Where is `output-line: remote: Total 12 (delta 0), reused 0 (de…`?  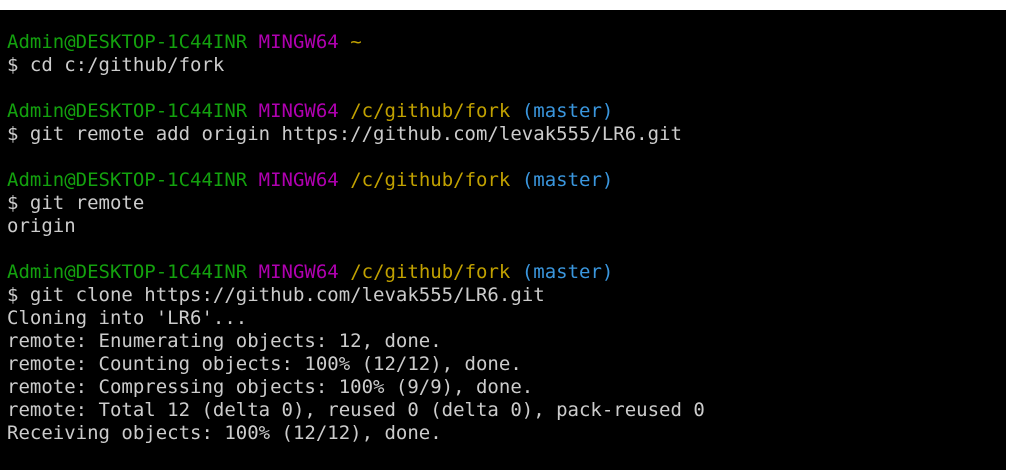 output-line: remote: Total 12 (delta 0), reused 0 (de… is located at coordinates (356, 410).